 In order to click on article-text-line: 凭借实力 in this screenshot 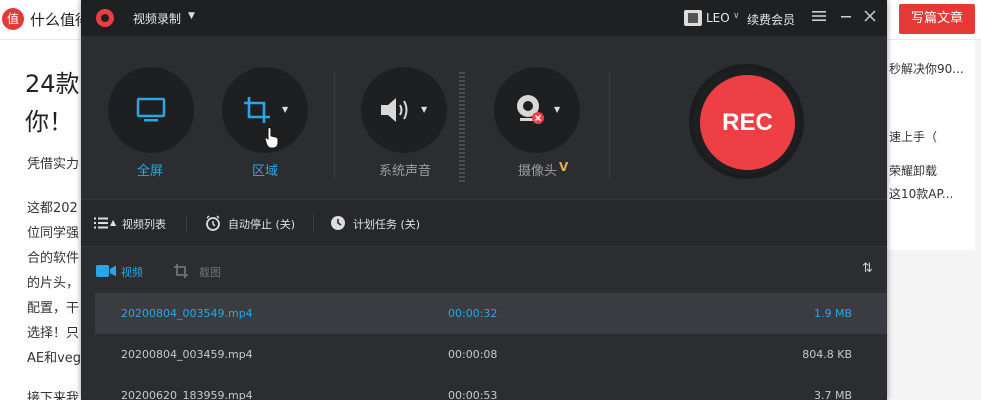, I will do `click(53, 164)`.